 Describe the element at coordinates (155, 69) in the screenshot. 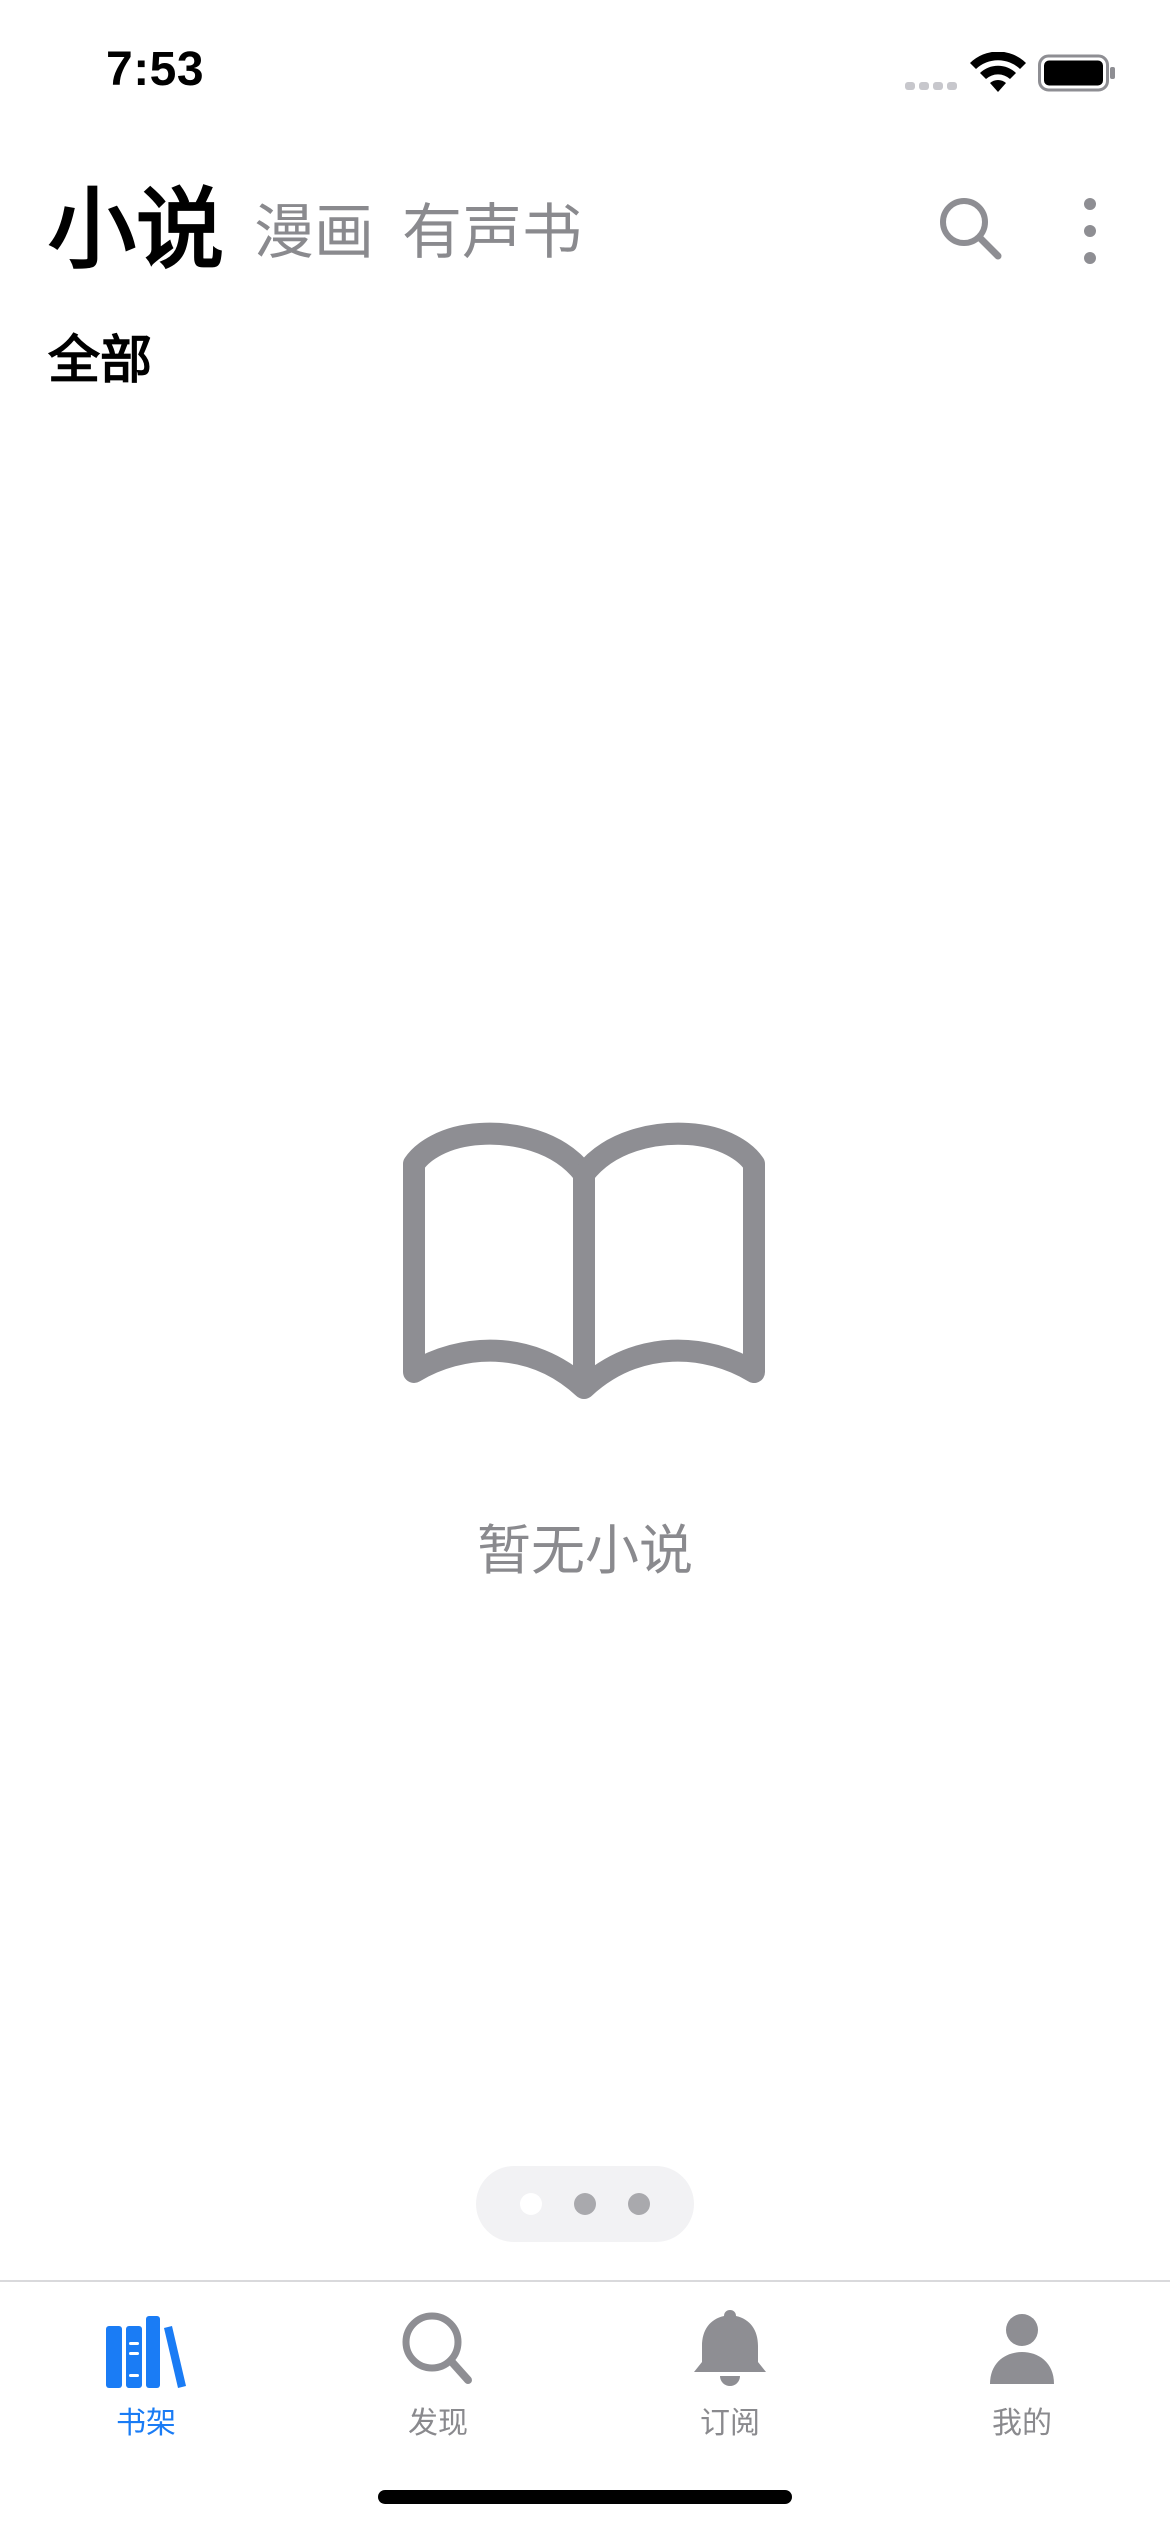

I see `status-time: 7:53` at that location.